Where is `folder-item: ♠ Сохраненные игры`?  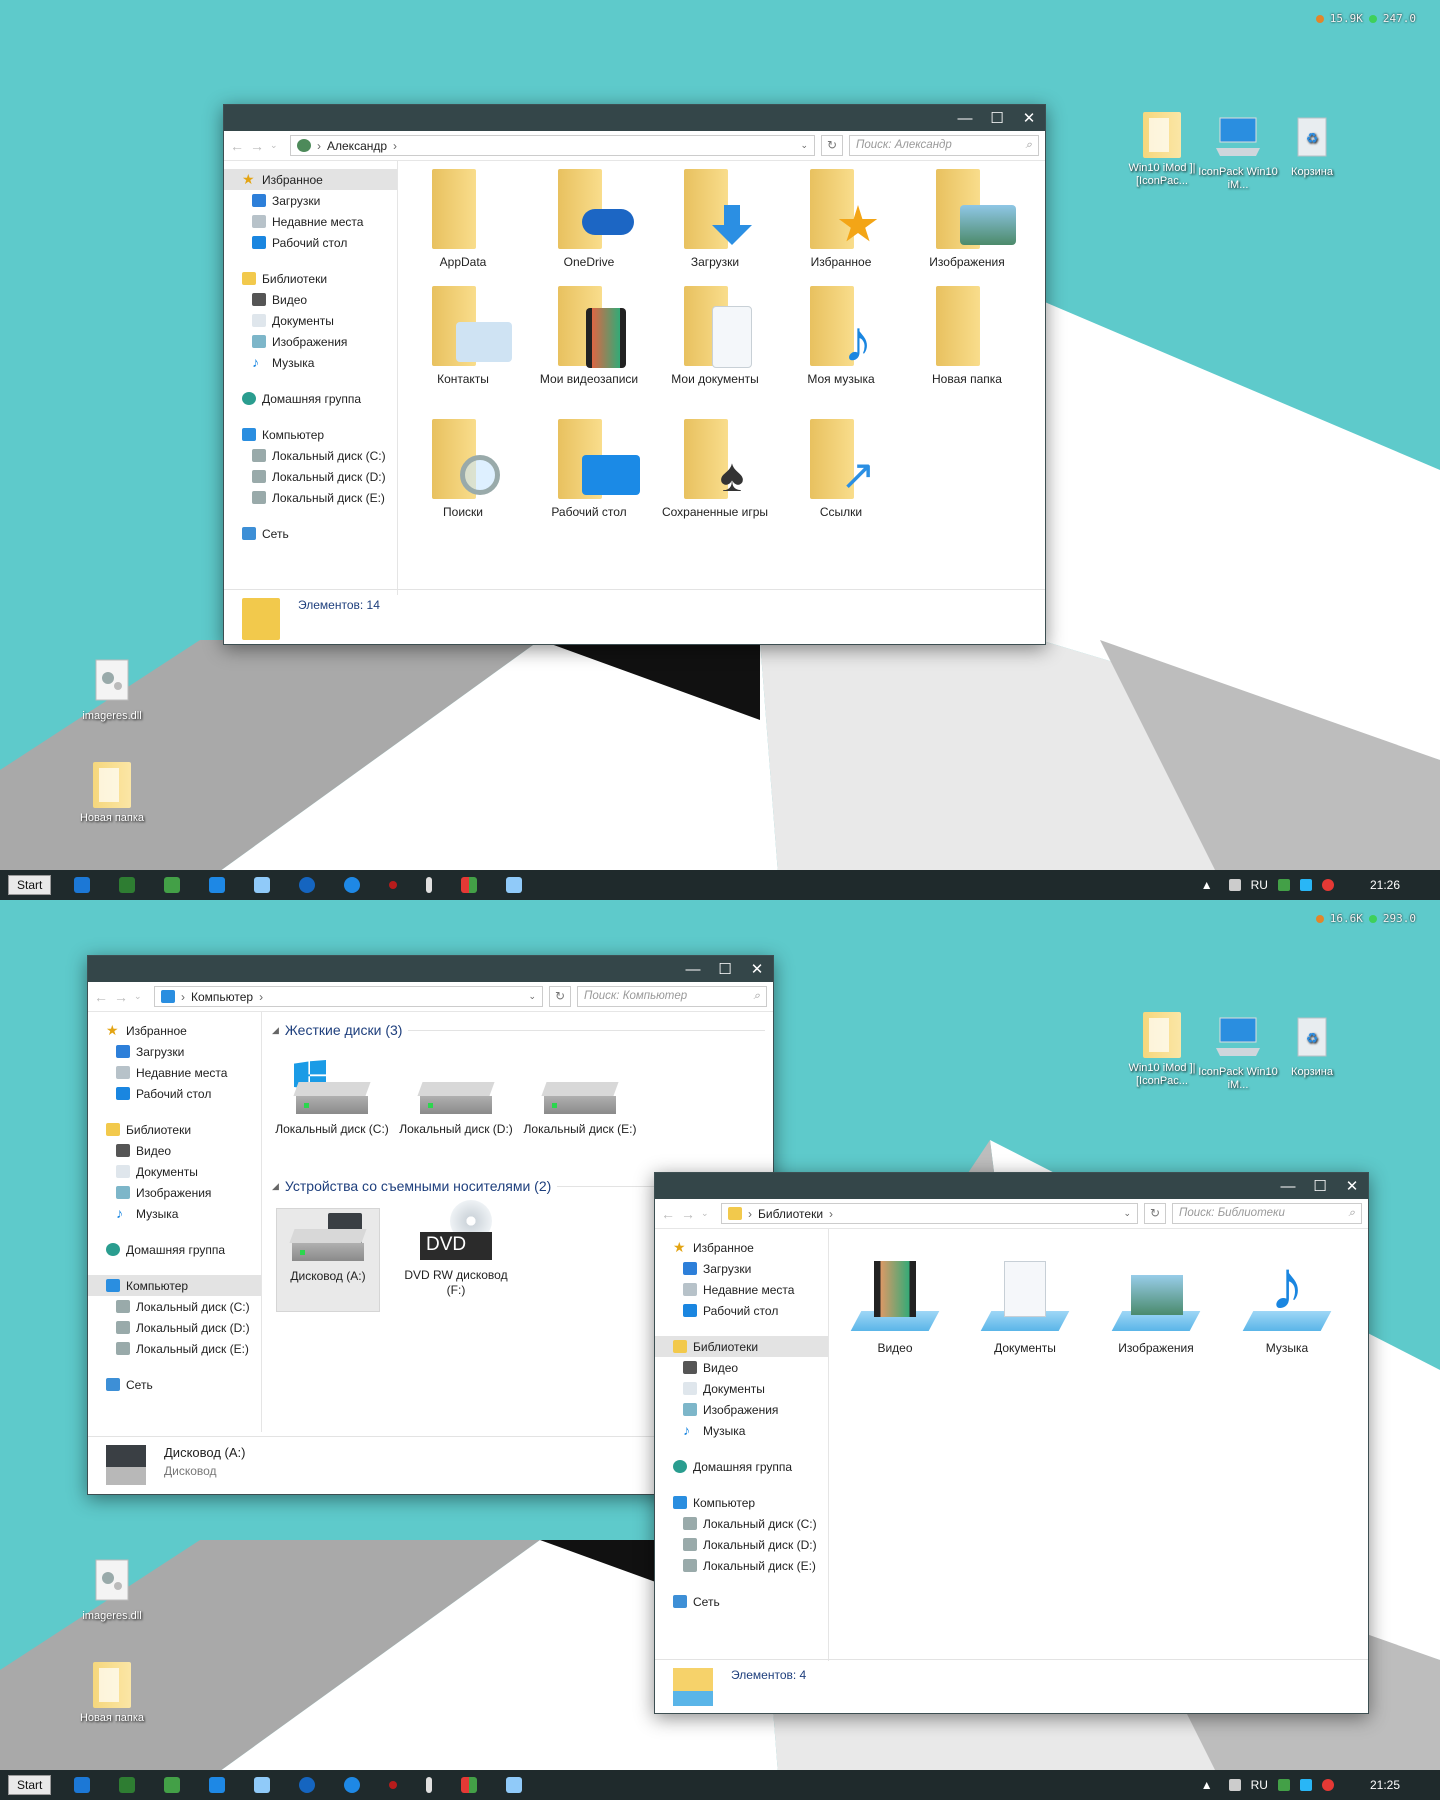 folder-item: ♠ Сохраненные игры is located at coordinates (715, 469).